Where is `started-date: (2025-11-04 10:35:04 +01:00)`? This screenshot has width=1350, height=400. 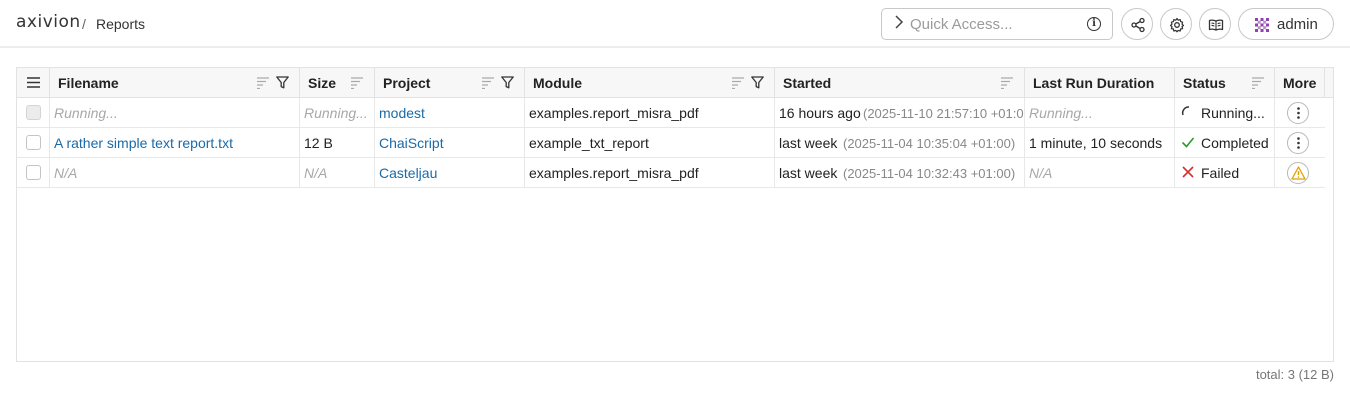 started-date: (2025-11-04 10:35:04 +01:00) is located at coordinates (929, 143).